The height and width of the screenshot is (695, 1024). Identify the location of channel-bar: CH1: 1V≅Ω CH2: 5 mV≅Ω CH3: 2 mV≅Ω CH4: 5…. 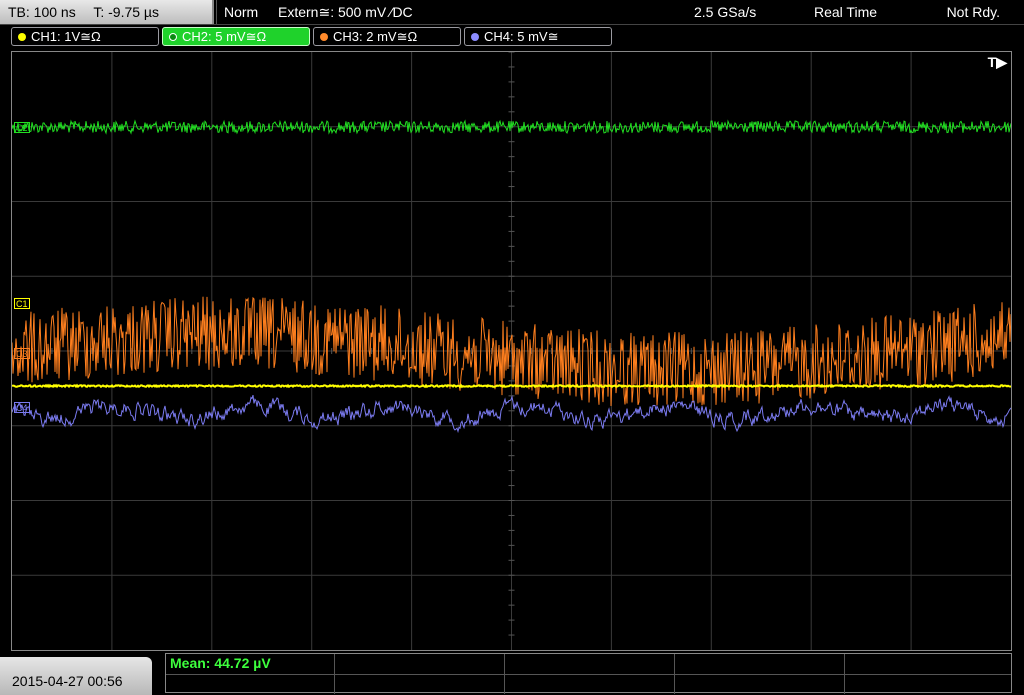
(512, 37).